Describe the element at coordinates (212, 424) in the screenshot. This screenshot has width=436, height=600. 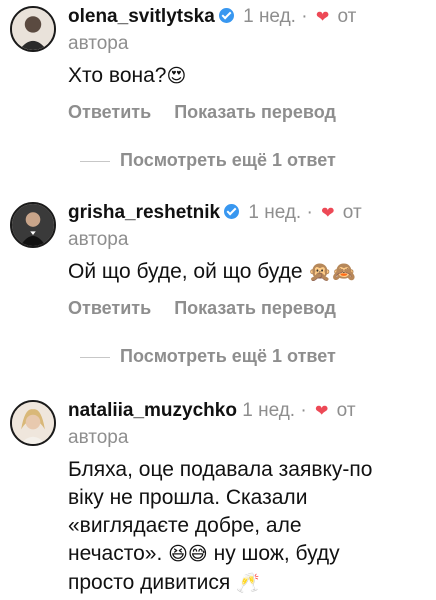
I see `comment-meta: nataliia_muzychko 1 нед. · ❤ от автора` at that location.